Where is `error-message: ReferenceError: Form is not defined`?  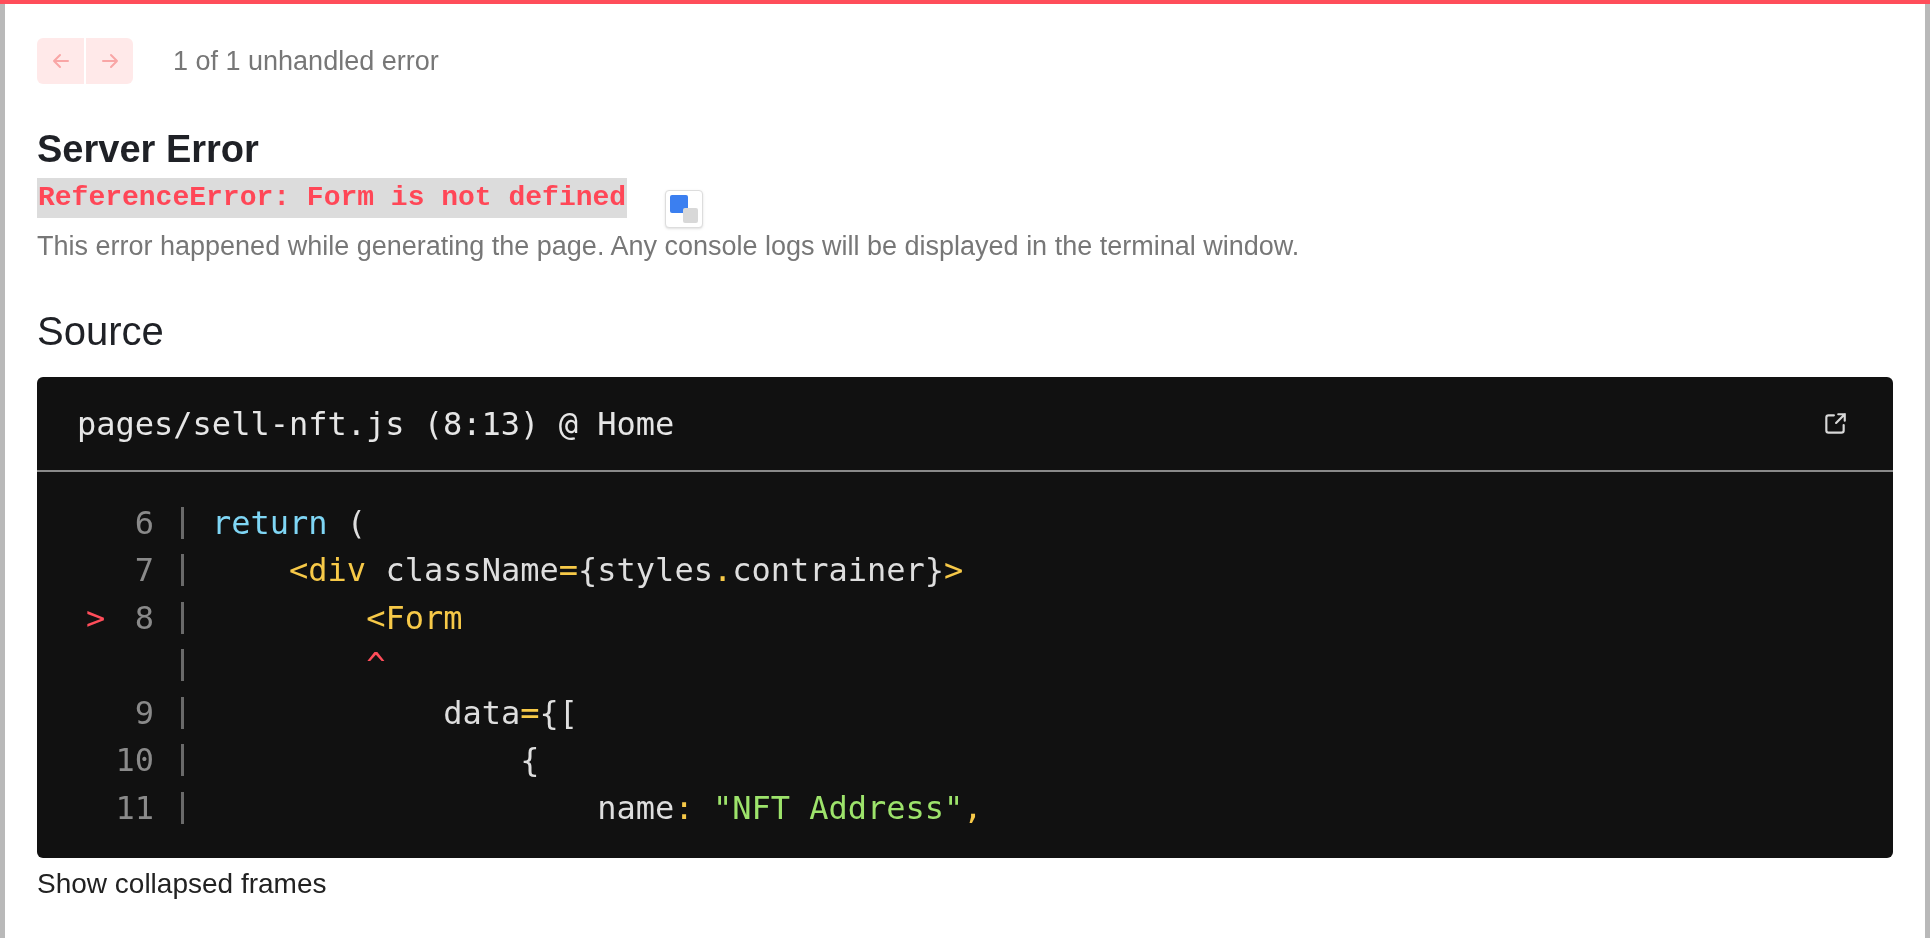
error-message: ReferenceError: Form is not defined is located at coordinates (332, 198).